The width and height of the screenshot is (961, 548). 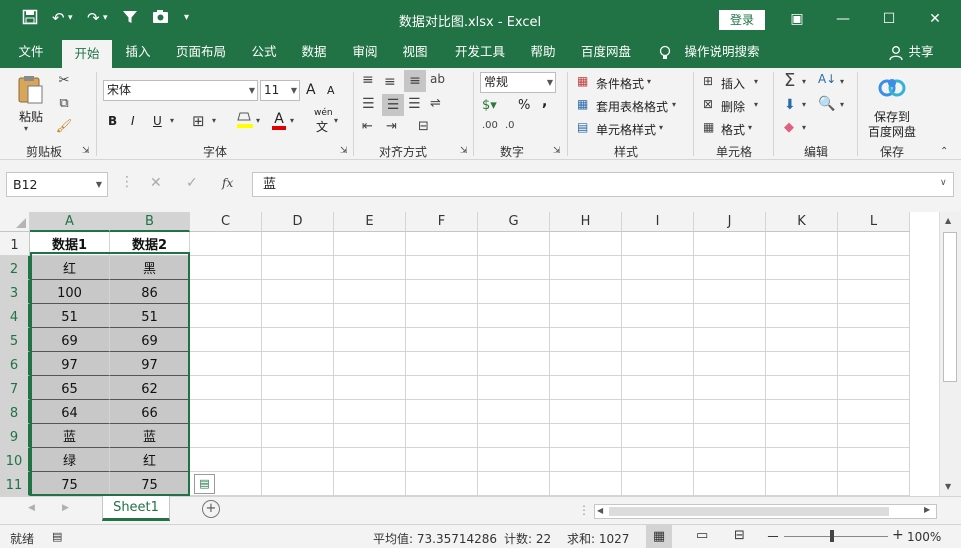 What do you see at coordinates (514, 316) in the screenshot?
I see `cell-g4` at bounding box center [514, 316].